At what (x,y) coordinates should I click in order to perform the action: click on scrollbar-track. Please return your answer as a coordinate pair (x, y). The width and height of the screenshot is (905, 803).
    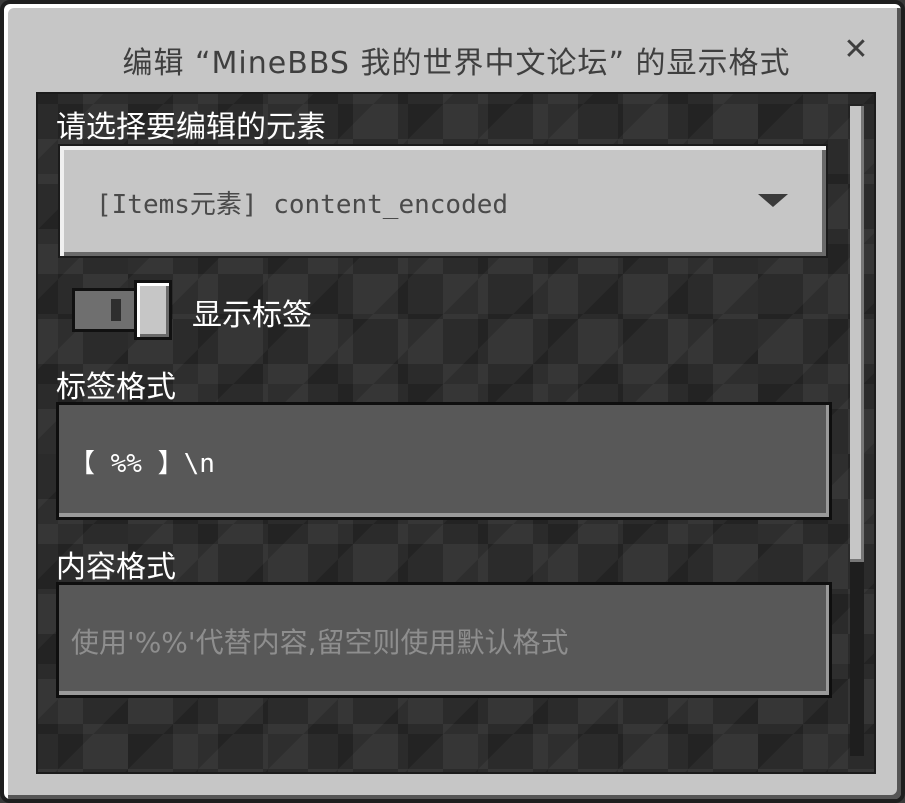
    Looking at the image, I should click on (857, 431).